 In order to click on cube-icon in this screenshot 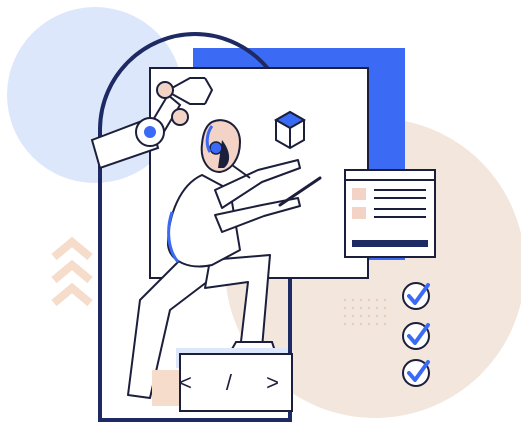, I will do `click(290, 130)`.